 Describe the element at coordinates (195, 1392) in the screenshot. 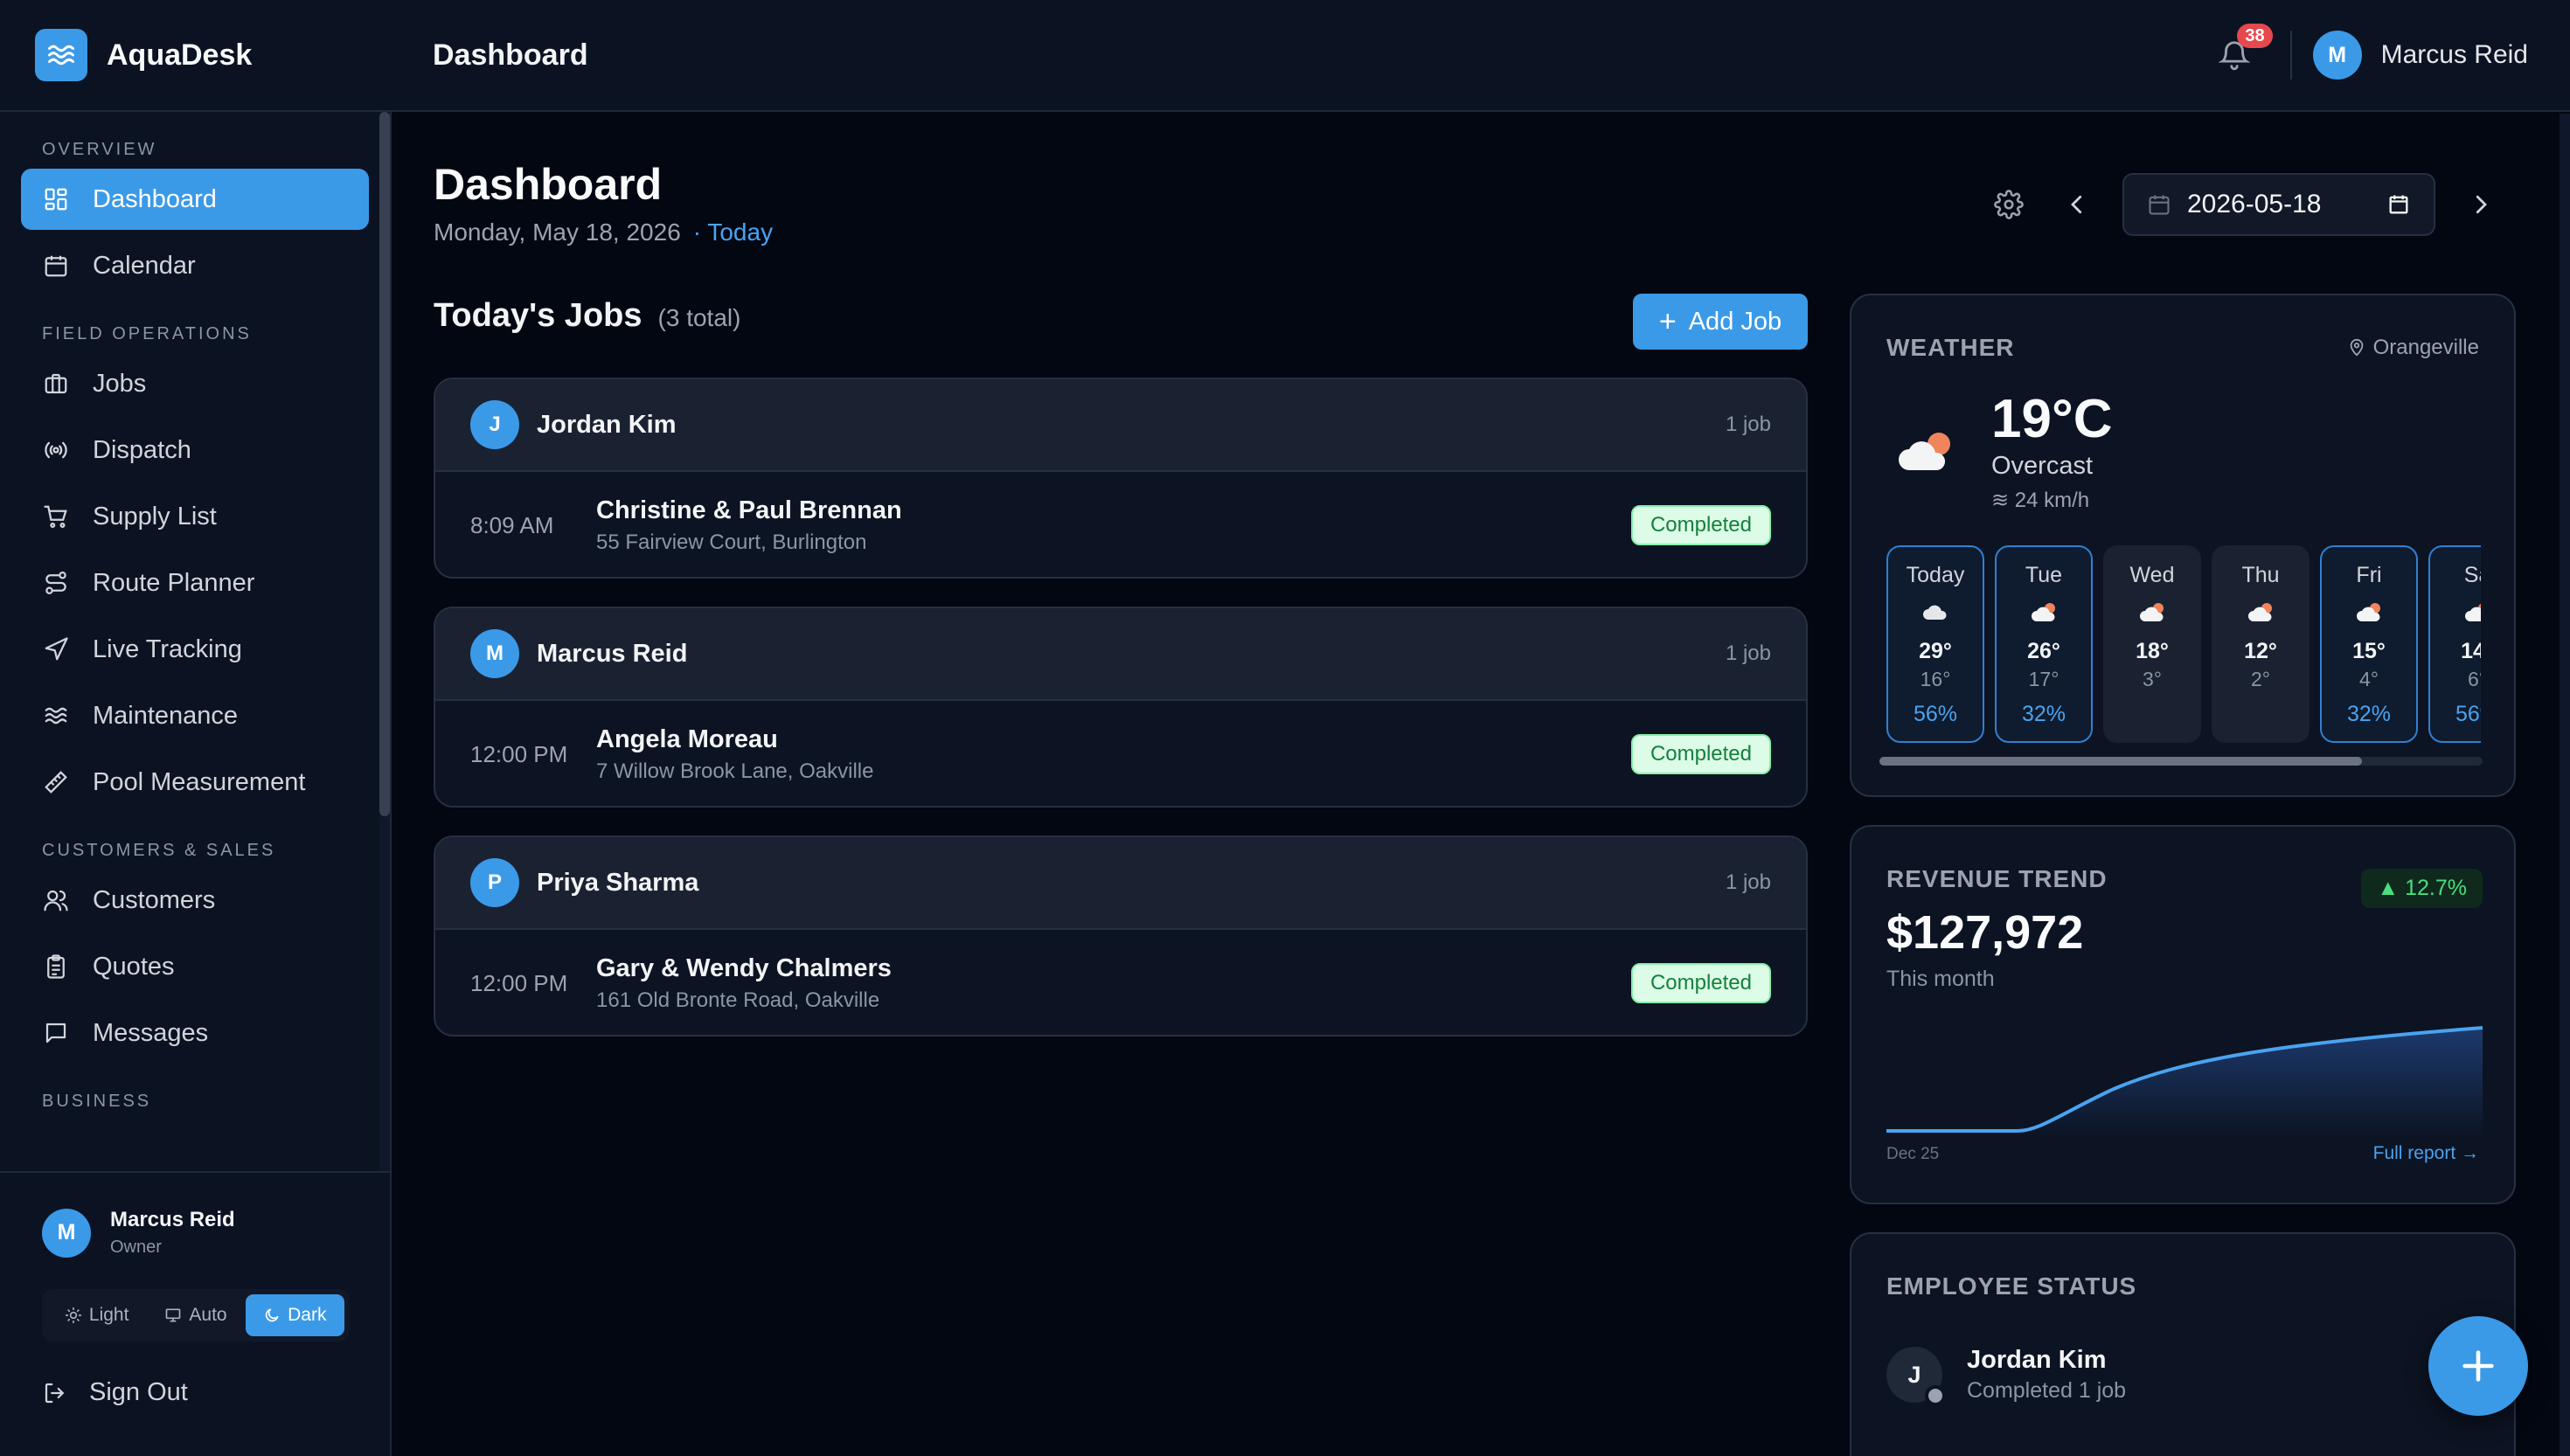

I see `sign-out-button: Sign Out` at that location.